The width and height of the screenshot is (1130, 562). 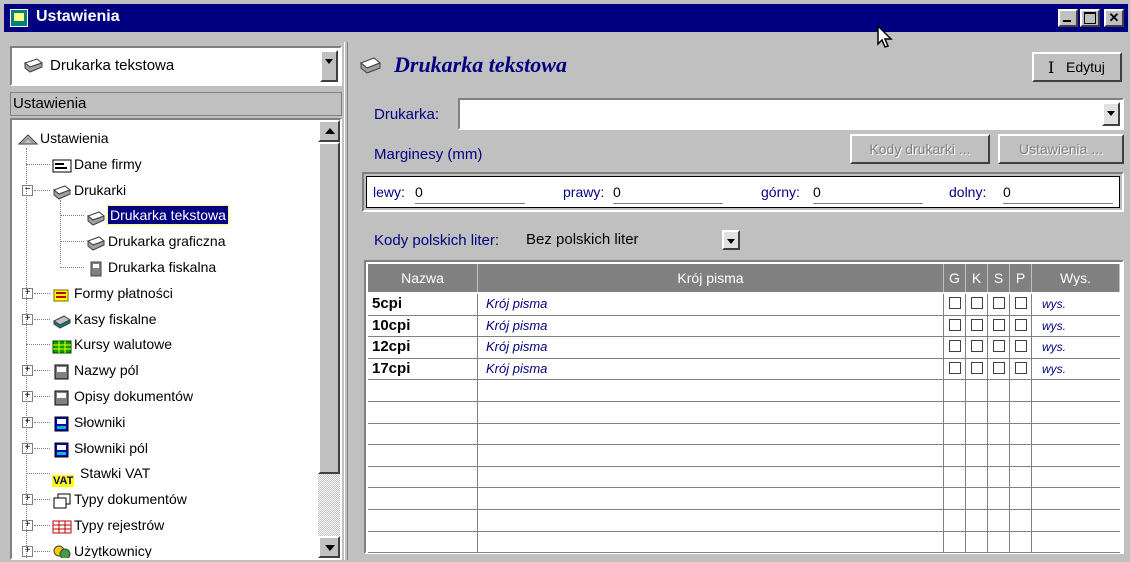 What do you see at coordinates (423, 326) in the screenshot?
I see `cell-name: 10cpi` at bounding box center [423, 326].